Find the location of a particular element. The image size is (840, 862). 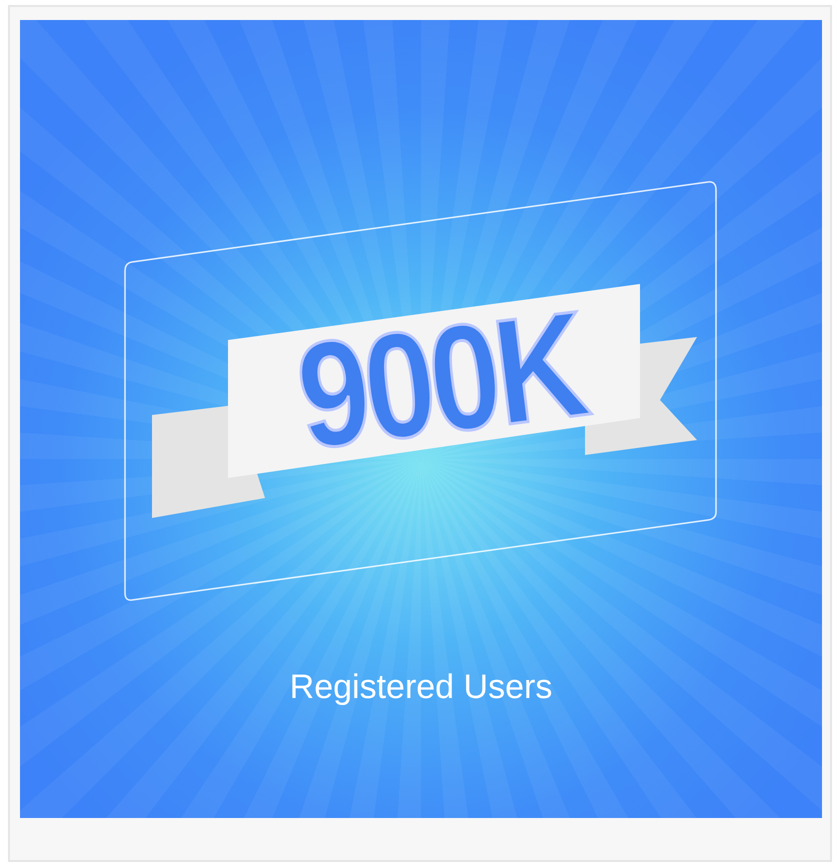

caption: Registered Users is located at coordinates (421, 687).